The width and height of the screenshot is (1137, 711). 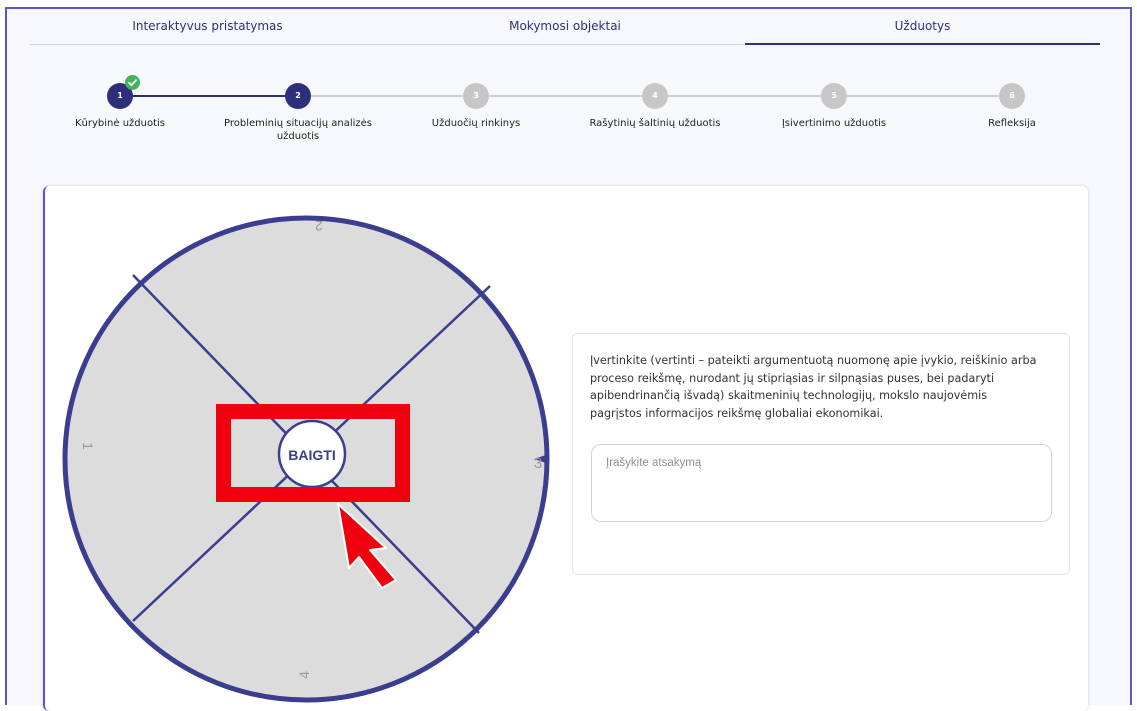 What do you see at coordinates (834, 96) in the screenshot?
I see `step-5-circle: 5` at bounding box center [834, 96].